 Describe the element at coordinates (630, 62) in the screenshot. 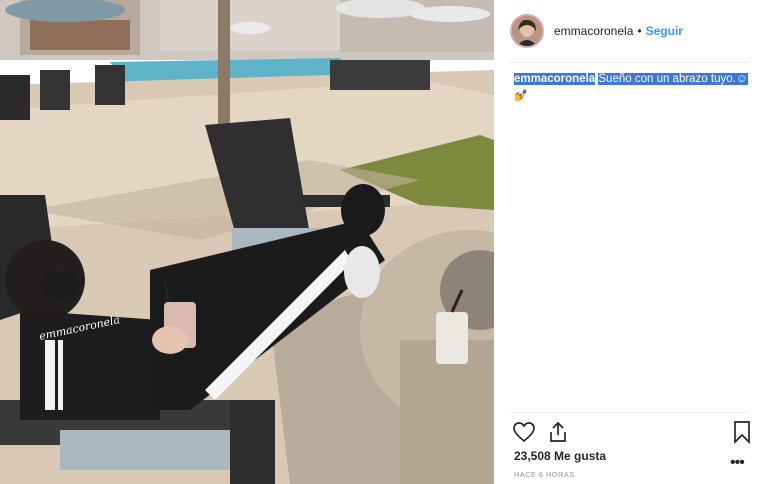

I see `header-divider` at that location.